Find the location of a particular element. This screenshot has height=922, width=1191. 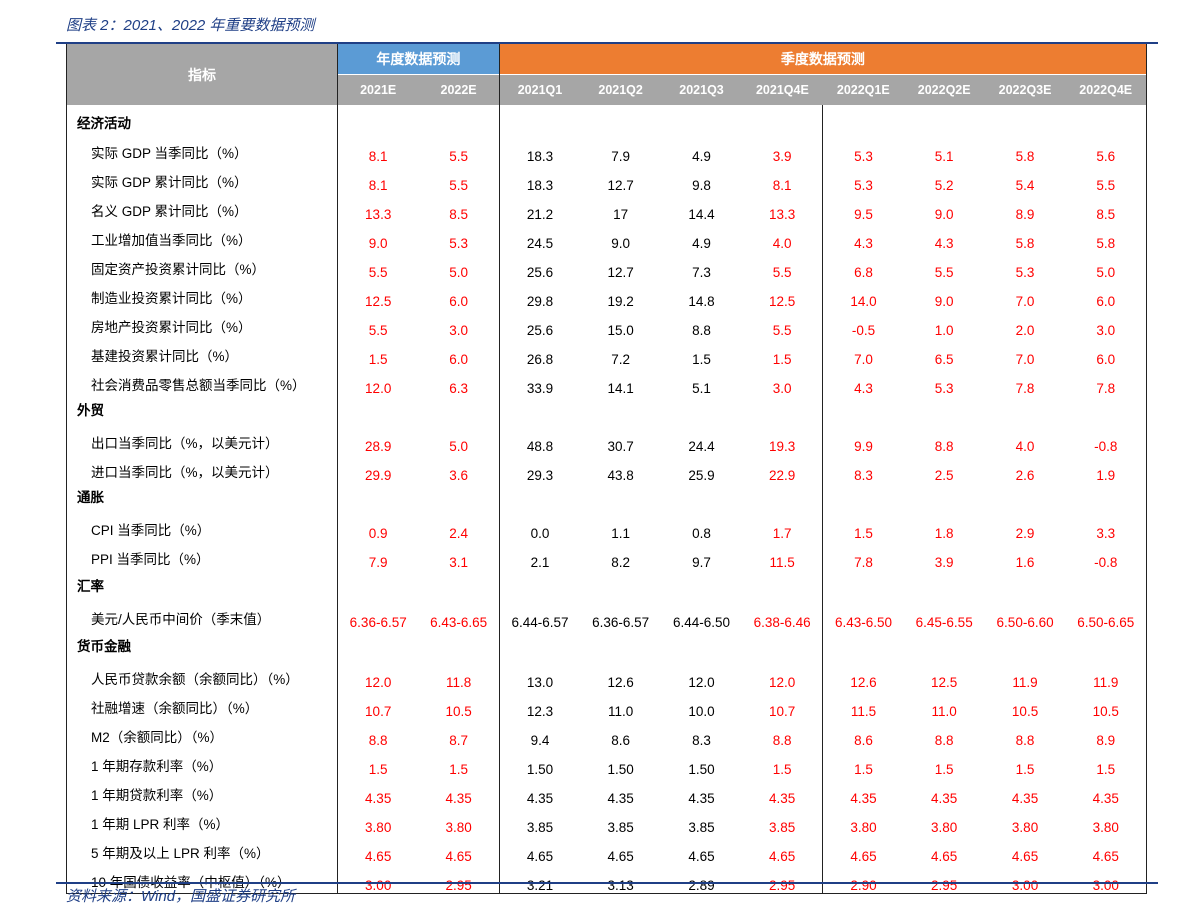

value-cell: 10.5 is located at coordinates (1025, 711).